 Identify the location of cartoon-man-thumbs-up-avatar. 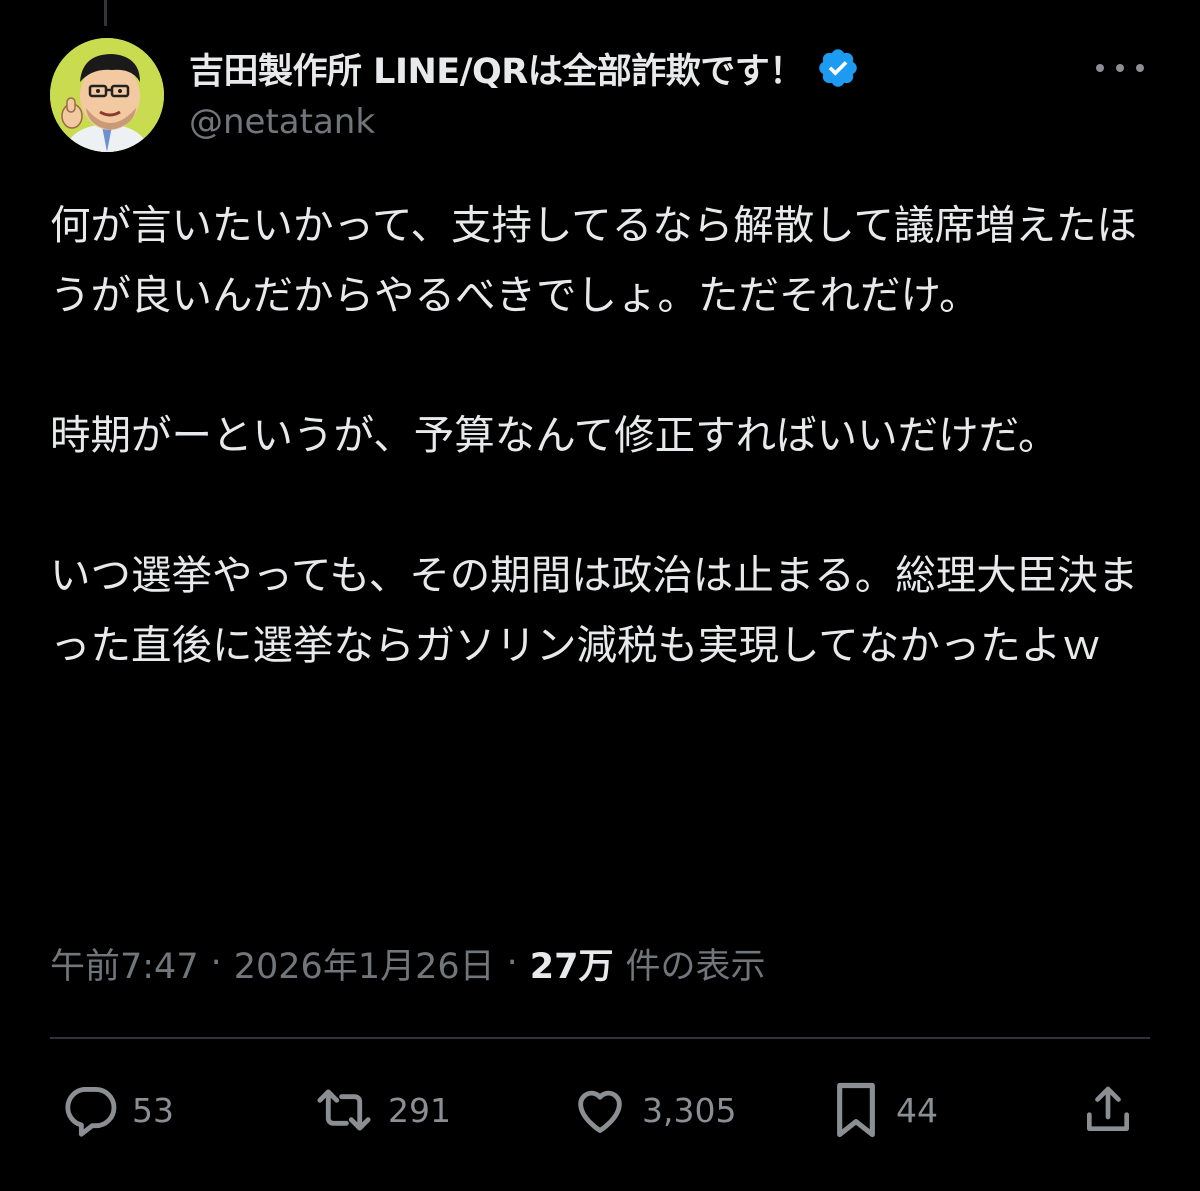
(107, 95).